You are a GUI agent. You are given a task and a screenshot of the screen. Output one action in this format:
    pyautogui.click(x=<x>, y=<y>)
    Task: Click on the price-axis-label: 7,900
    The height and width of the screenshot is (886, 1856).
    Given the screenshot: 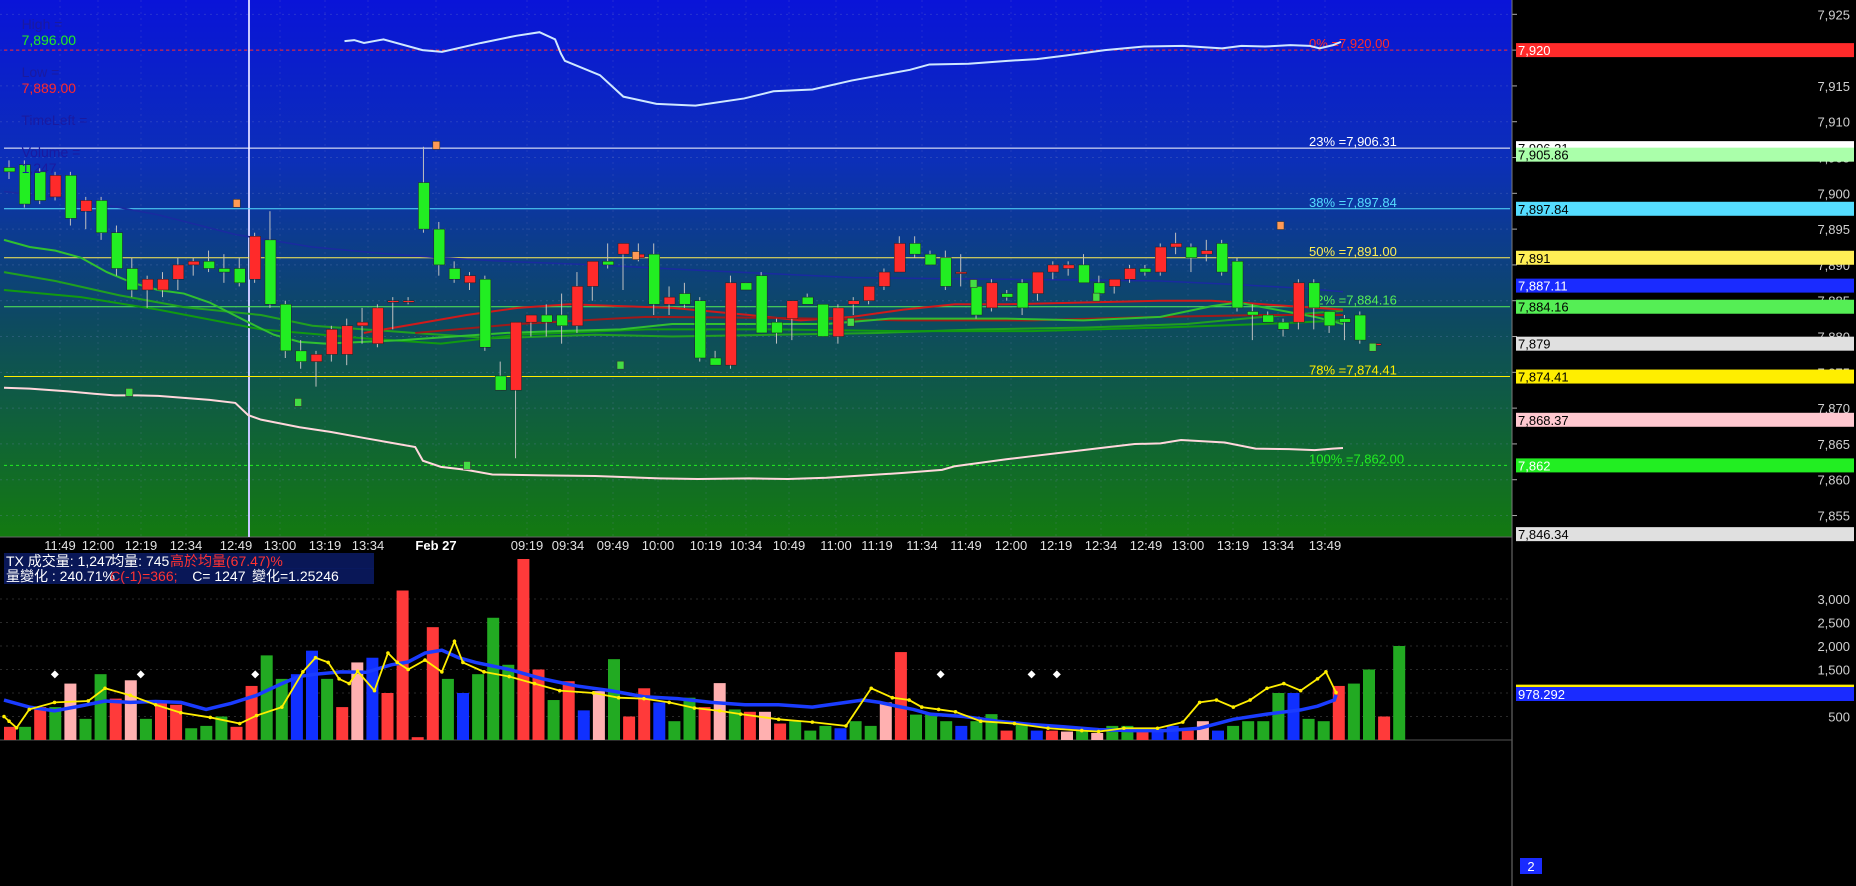 What is the action you would take?
    pyautogui.click(x=1833, y=193)
    